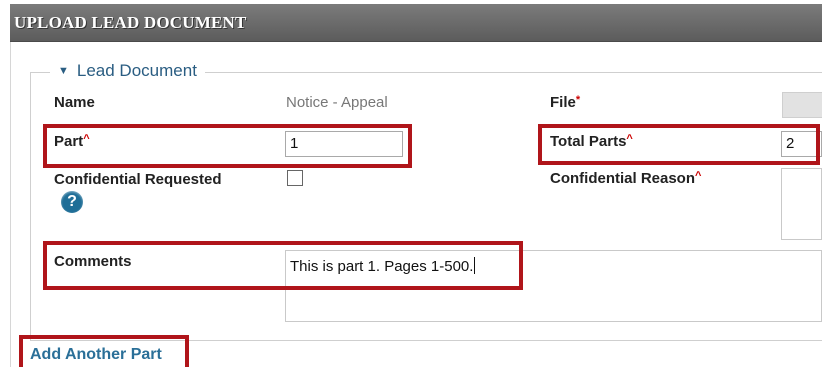 The height and width of the screenshot is (367, 822). What do you see at coordinates (72, 202) in the screenshot?
I see `help-icon: ?` at bounding box center [72, 202].